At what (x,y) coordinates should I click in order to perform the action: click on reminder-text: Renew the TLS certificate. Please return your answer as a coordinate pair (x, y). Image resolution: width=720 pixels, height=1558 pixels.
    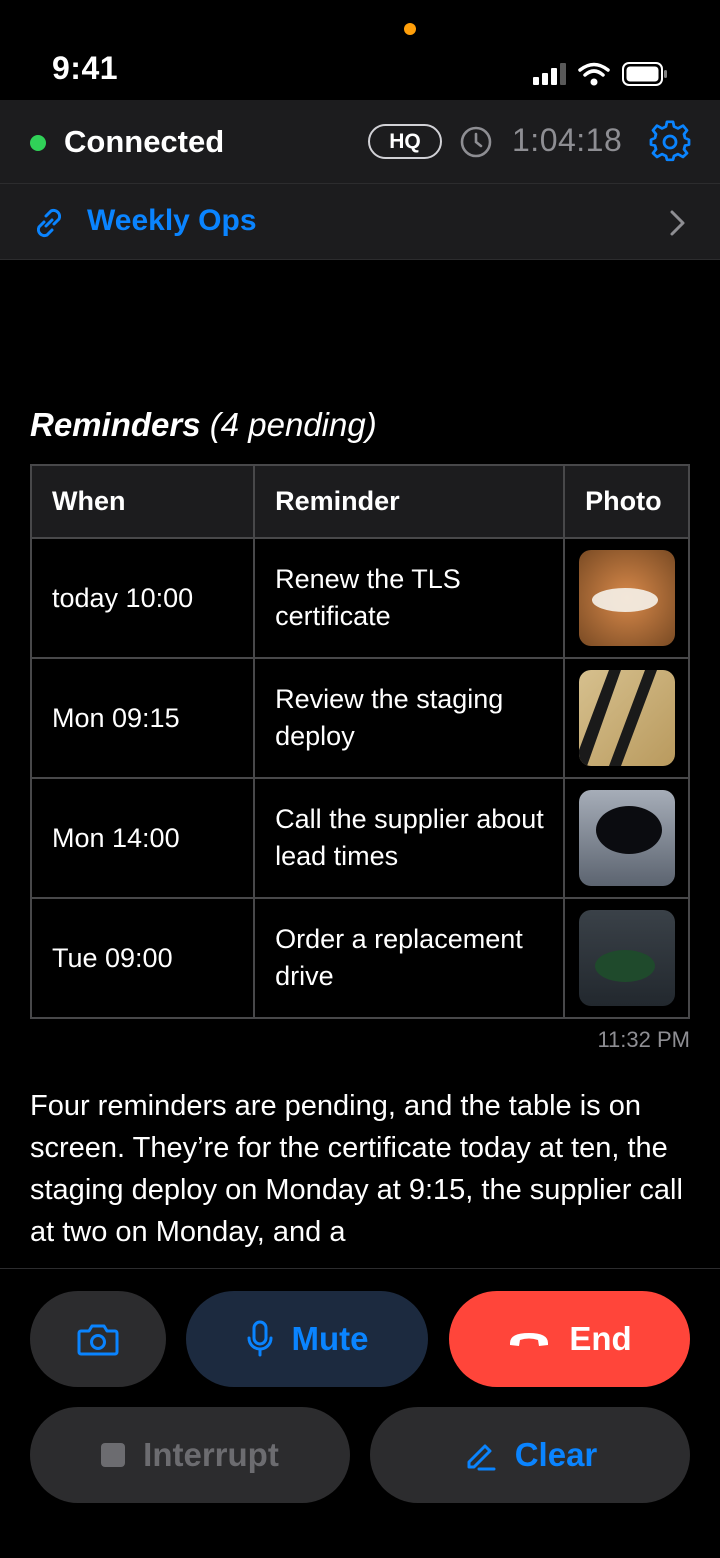
    Looking at the image, I should click on (409, 598).